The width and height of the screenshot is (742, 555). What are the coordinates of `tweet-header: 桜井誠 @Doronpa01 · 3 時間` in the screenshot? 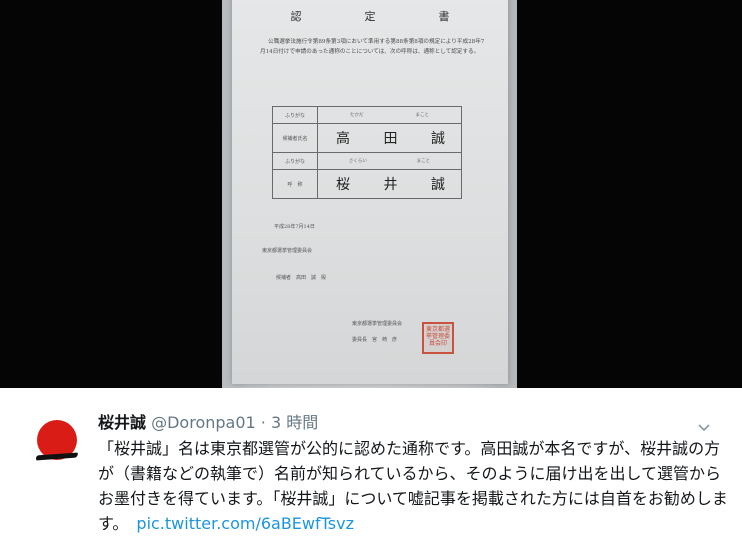 It's located at (208, 423).